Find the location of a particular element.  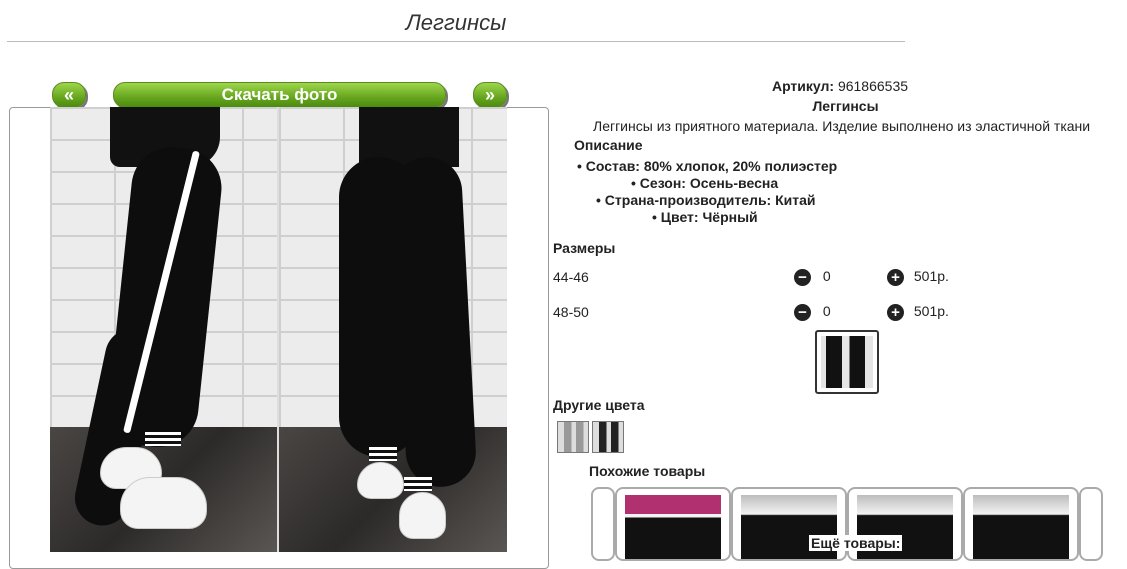

similar-scroll-left is located at coordinates (603, 524).